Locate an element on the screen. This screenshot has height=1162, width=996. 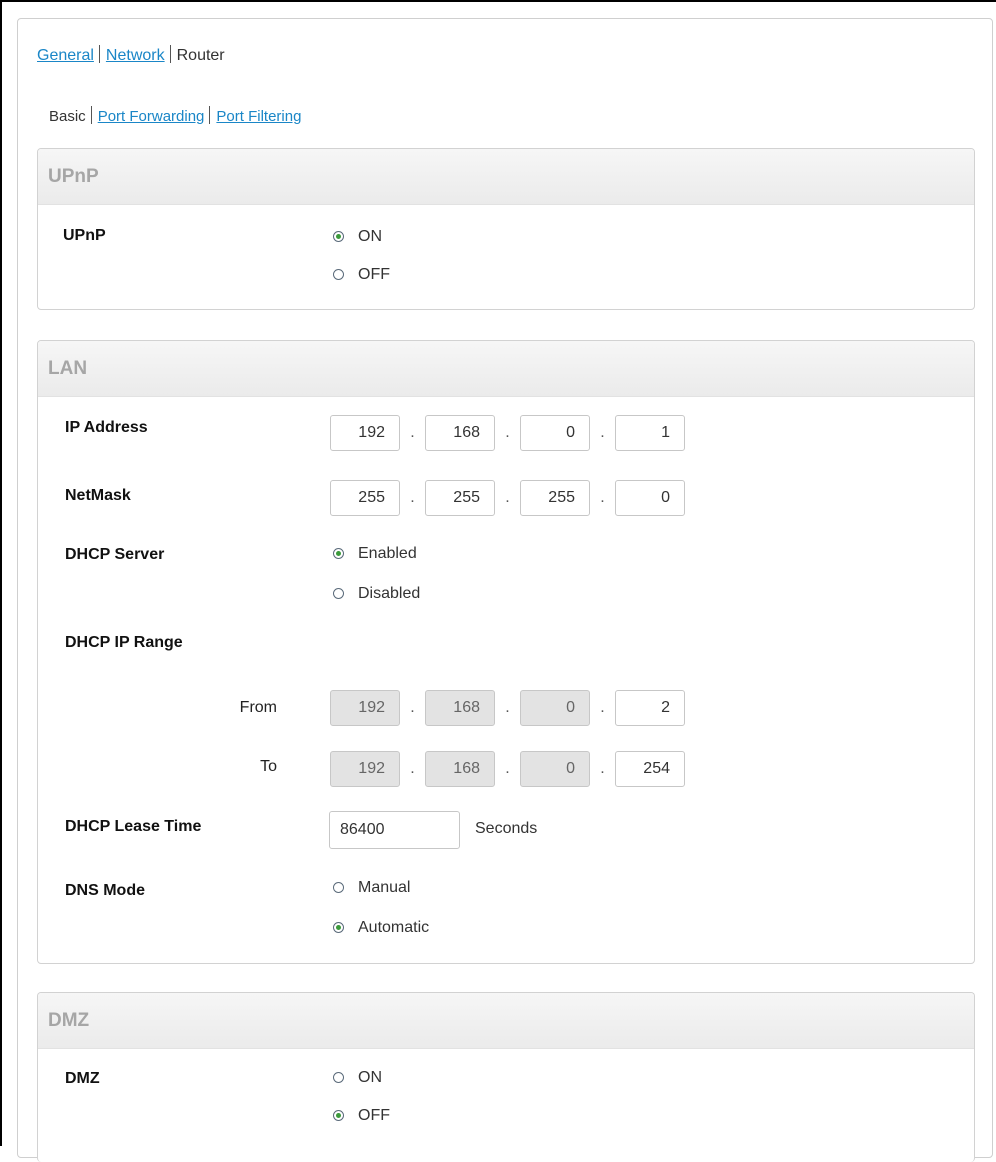
dhcp-enabled-option: Enabled is located at coordinates (375, 554).